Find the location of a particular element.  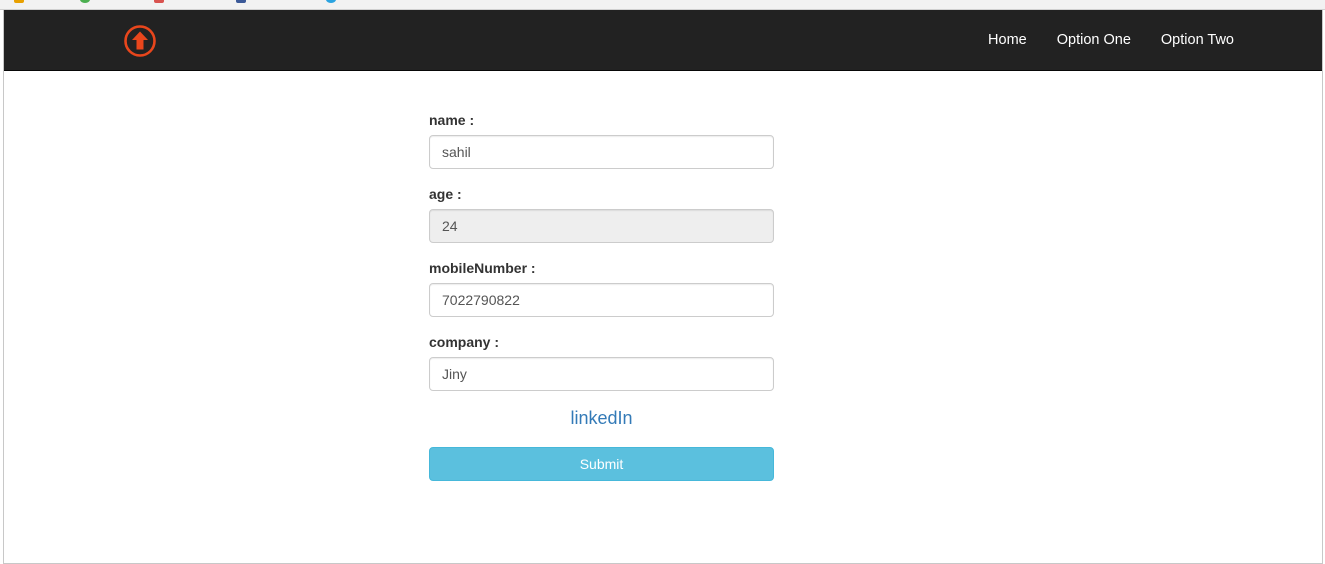

linkedin-link: linkedIn is located at coordinates (601, 418).